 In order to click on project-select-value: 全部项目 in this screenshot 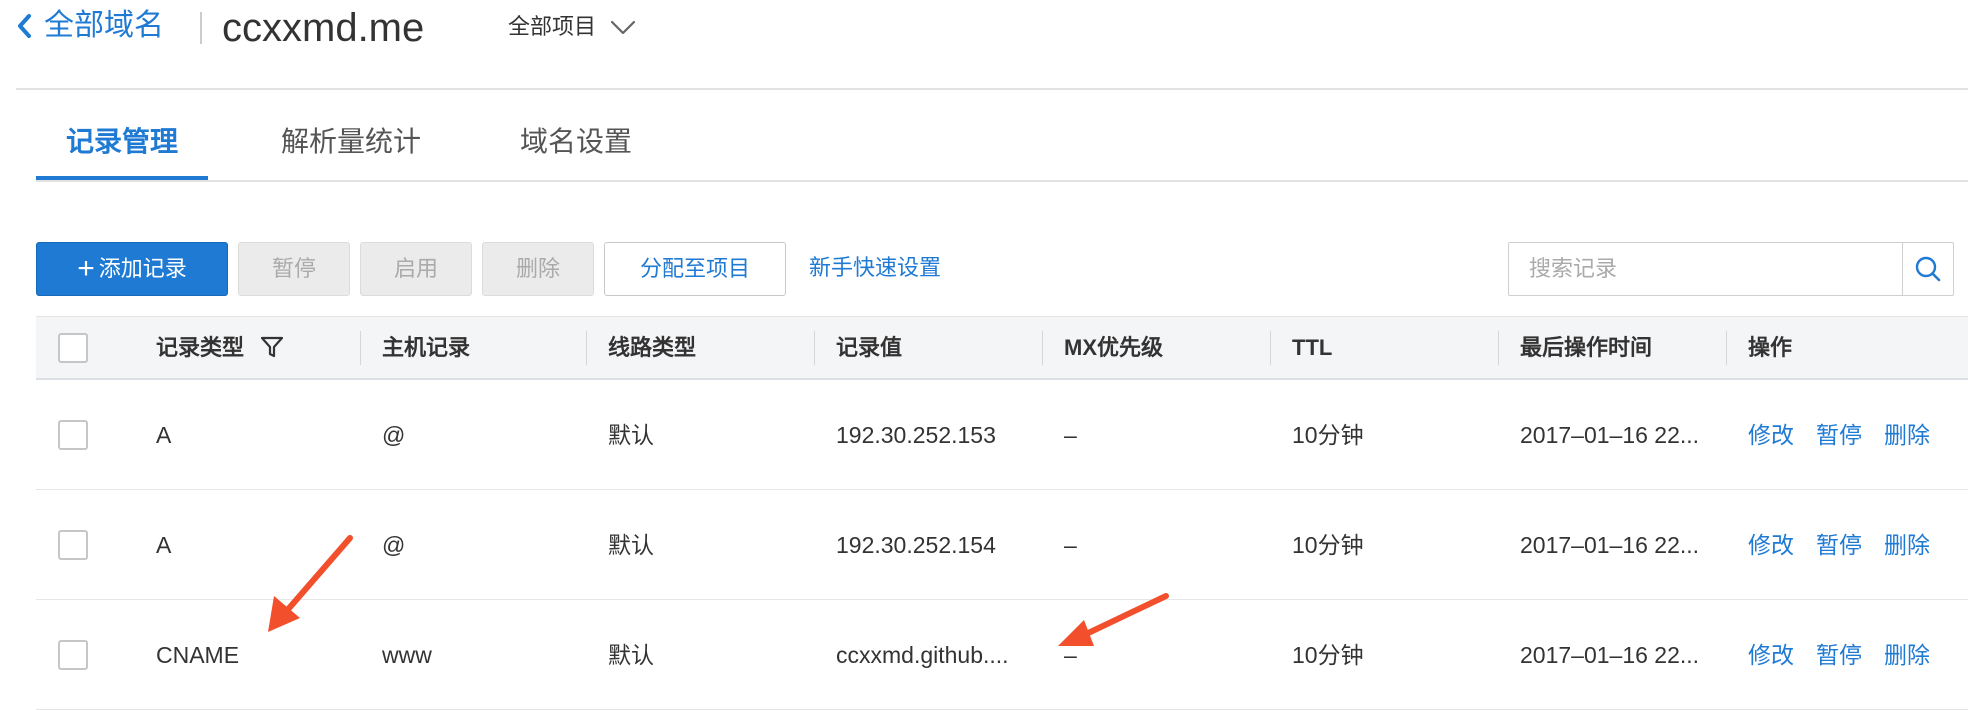, I will do `click(552, 26)`.